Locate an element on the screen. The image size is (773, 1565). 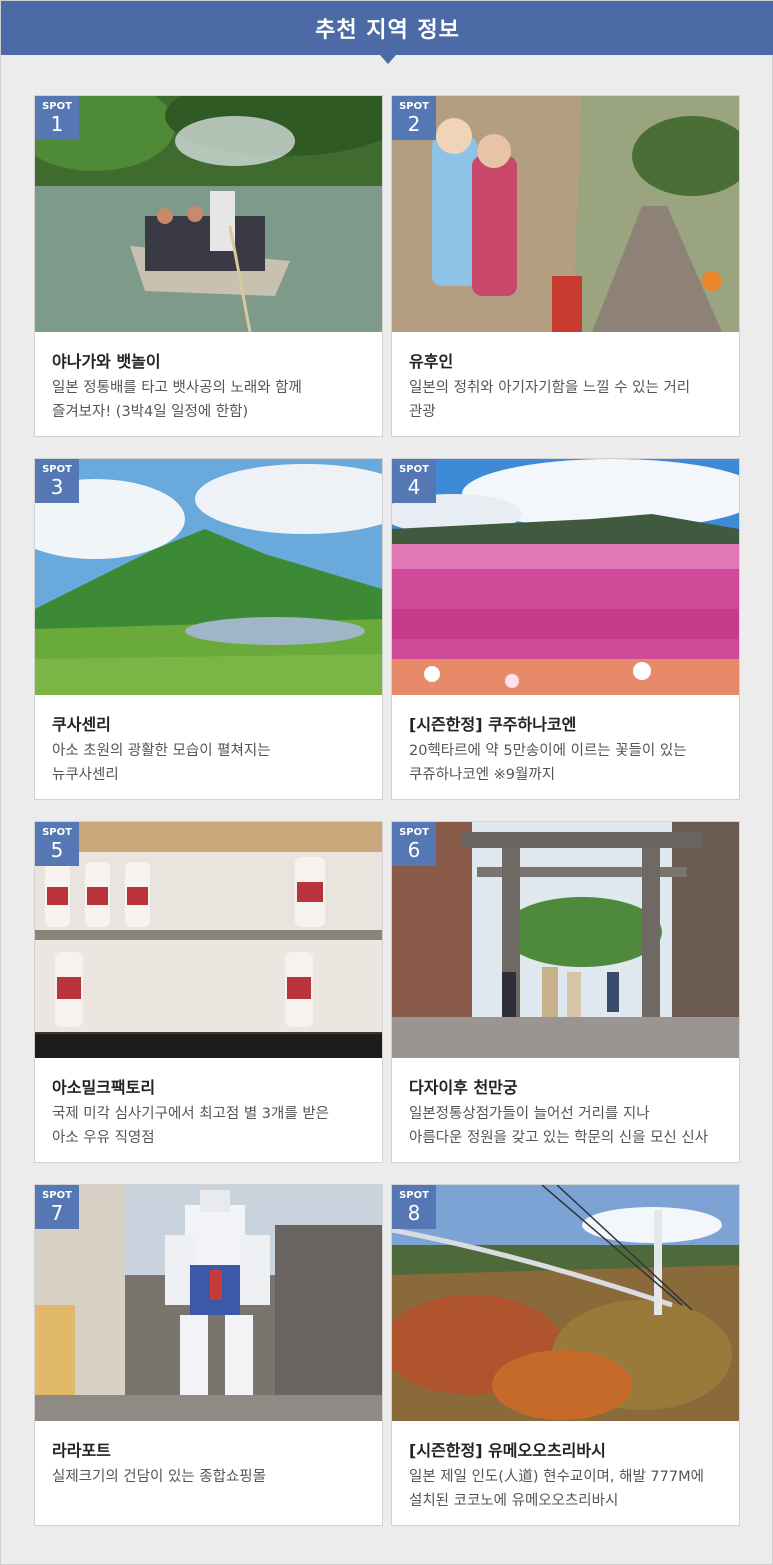
spot-badge-6: SPOT 6 is located at coordinates (414, 844).